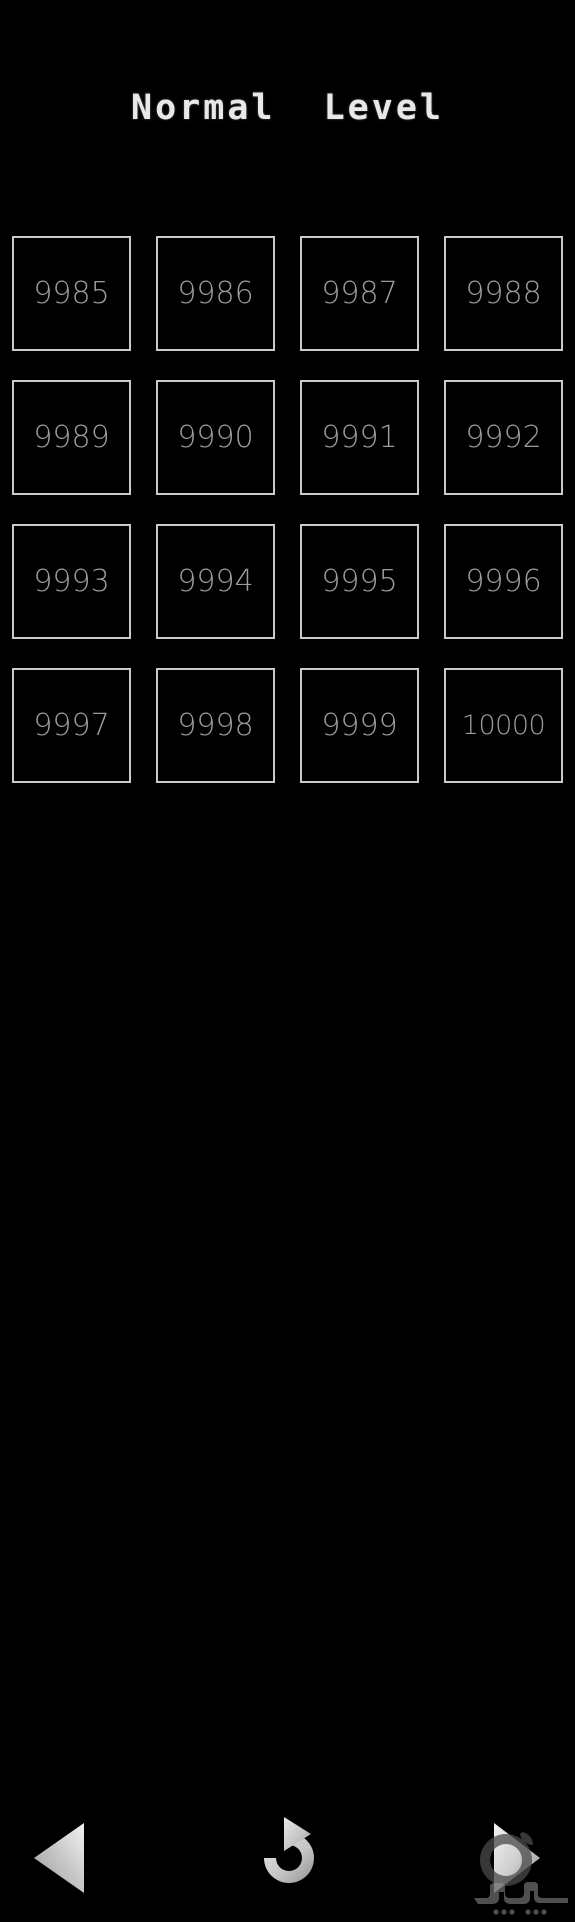 This screenshot has height=1922, width=575. I want to click on level-number: 9999, so click(359, 725).